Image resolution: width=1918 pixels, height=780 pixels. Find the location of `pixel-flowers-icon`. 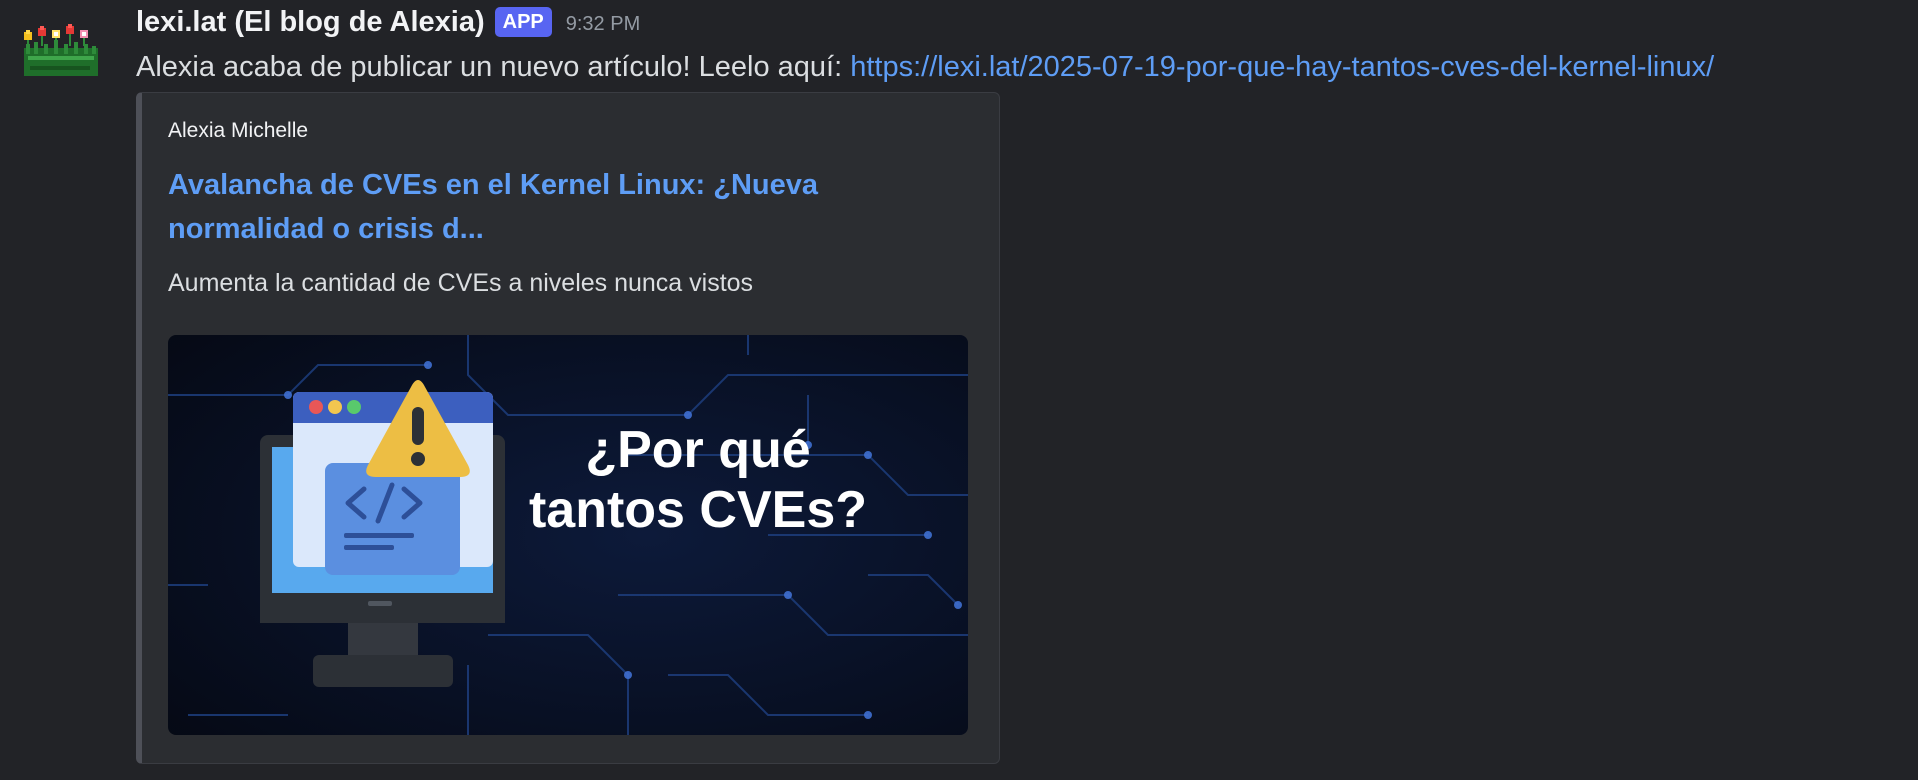

pixel-flowers-icon is located at coordinates (61, 50).